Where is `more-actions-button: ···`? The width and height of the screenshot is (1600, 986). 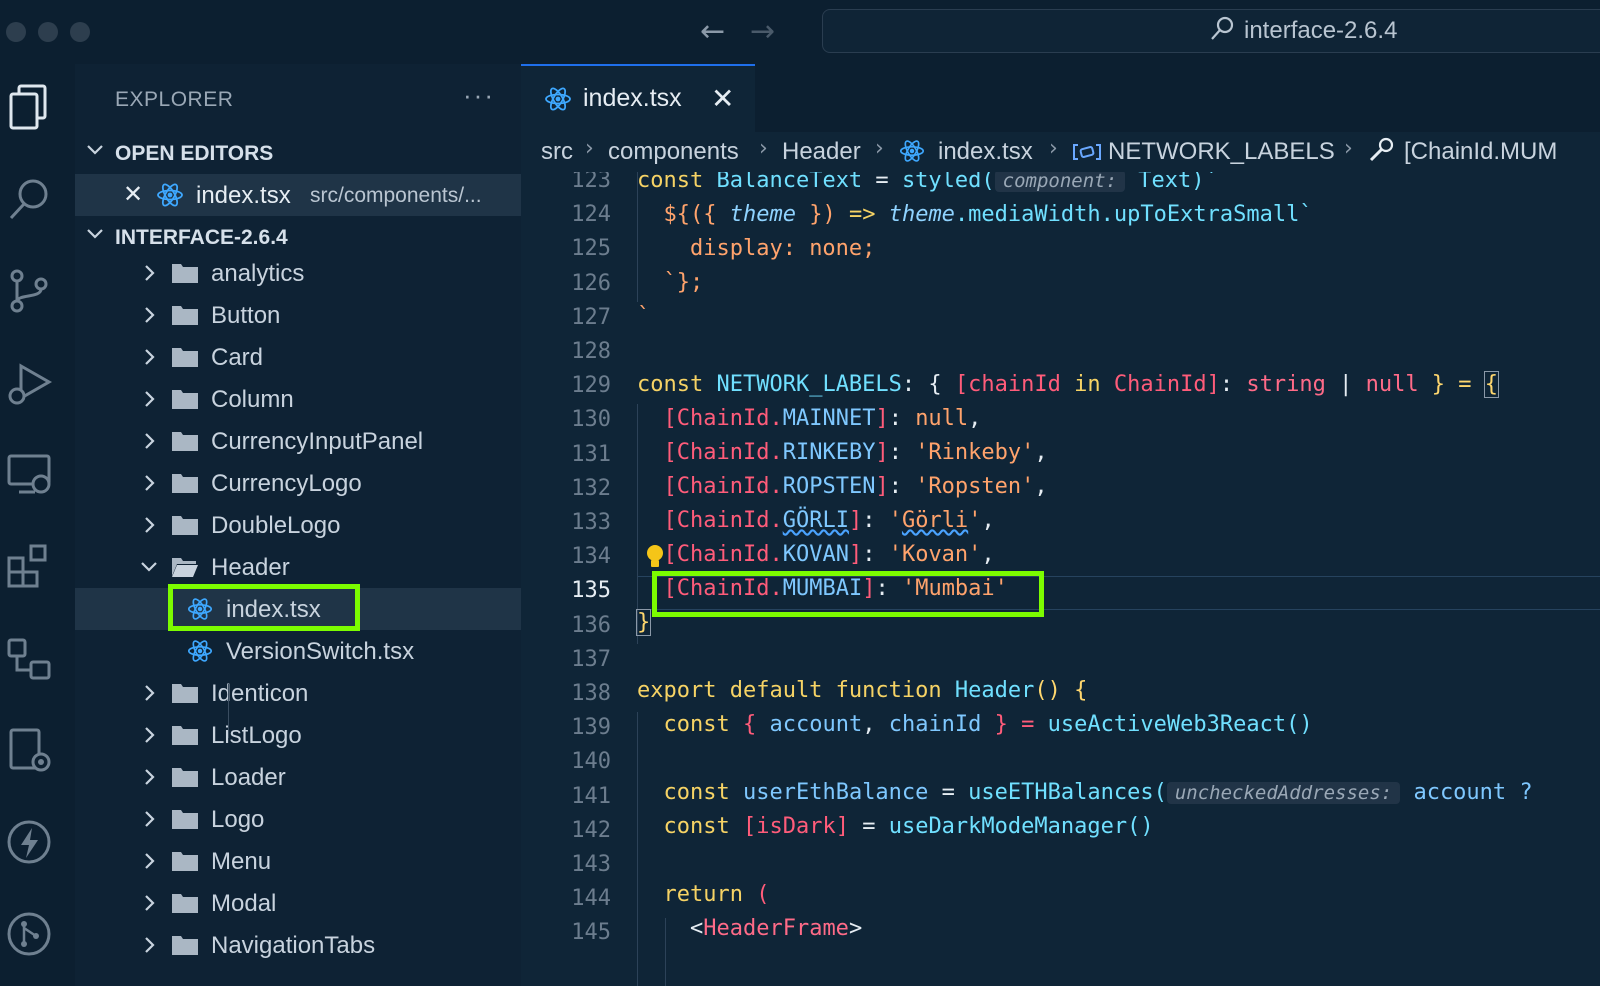
more-actions-button: ··· is located at coordinates (479, 95).